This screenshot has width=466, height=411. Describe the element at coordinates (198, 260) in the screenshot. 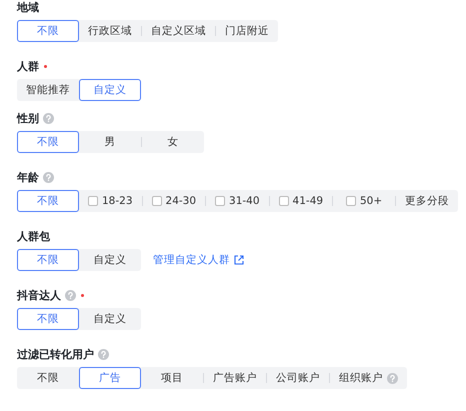

I see `manage-link: 管理自定义人群` at that location.